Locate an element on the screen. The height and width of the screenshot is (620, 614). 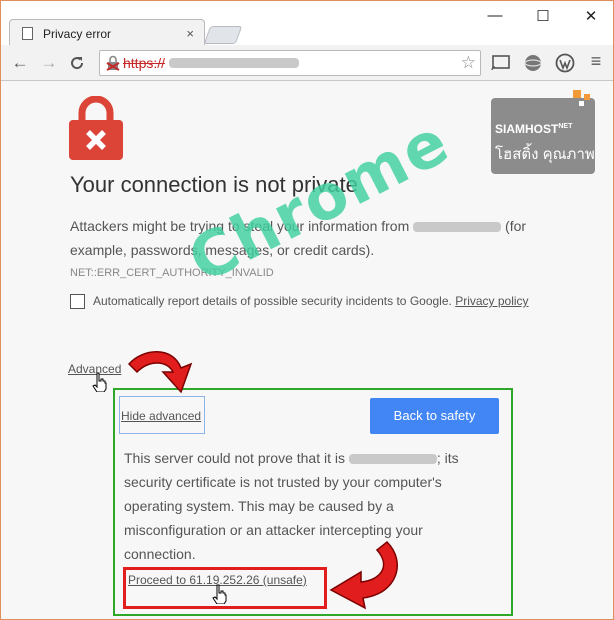
extension-globe-icon is located at coordinates (533, 63).